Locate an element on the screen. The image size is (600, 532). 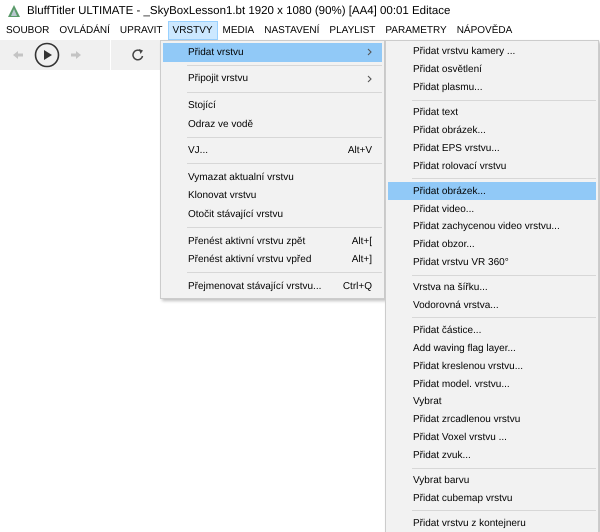
menu-item: Přenést aktivní vrstvu vpřed Alt+] is located at coordinates (272, 259).